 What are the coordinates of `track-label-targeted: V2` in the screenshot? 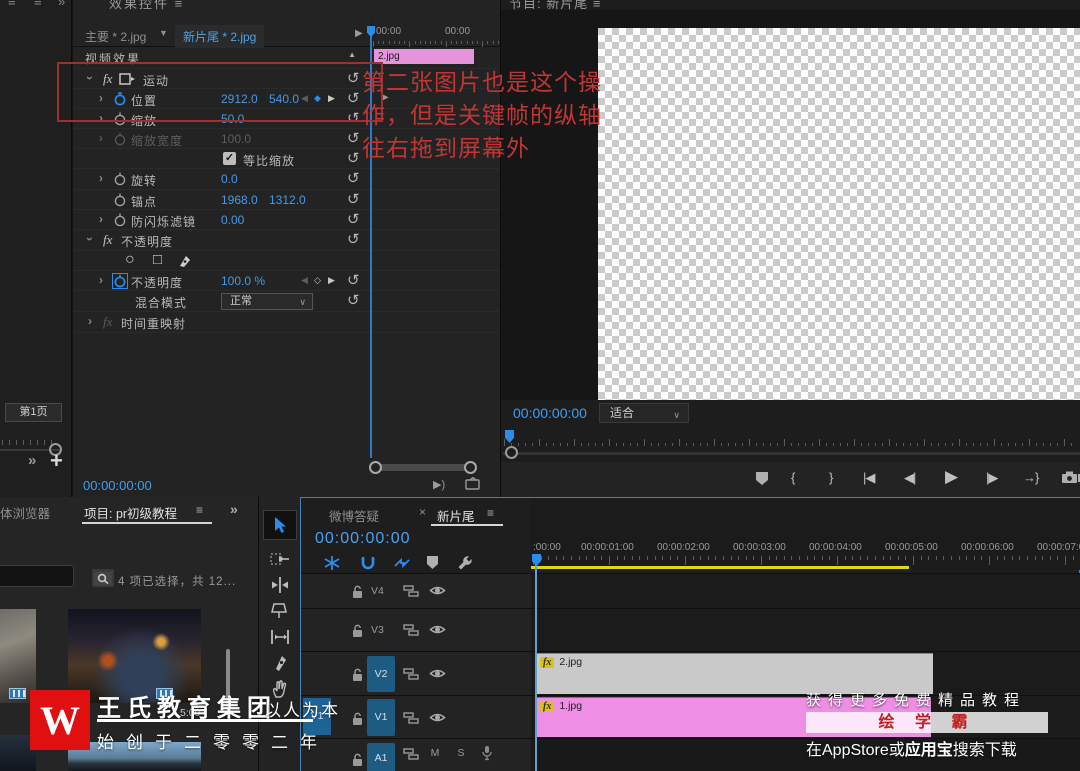 It's located at (381, 674).